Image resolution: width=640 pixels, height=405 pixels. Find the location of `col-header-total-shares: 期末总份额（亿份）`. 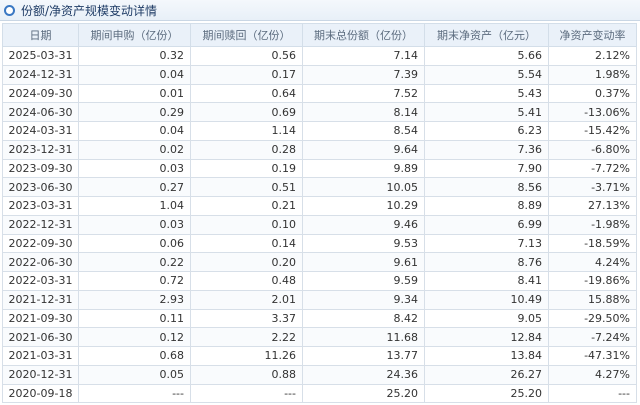

col-header-total-shares: 期末总份额（亿份） is located at coordinates (363, 35).